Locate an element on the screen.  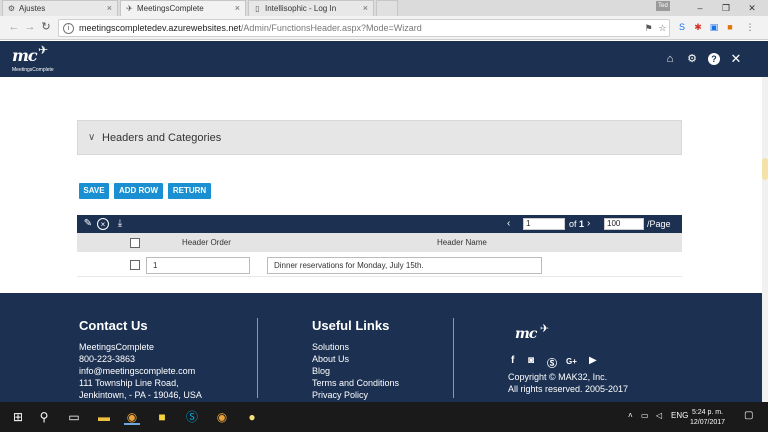
contact-title: Contact Us is located at coordinates (113, 325).